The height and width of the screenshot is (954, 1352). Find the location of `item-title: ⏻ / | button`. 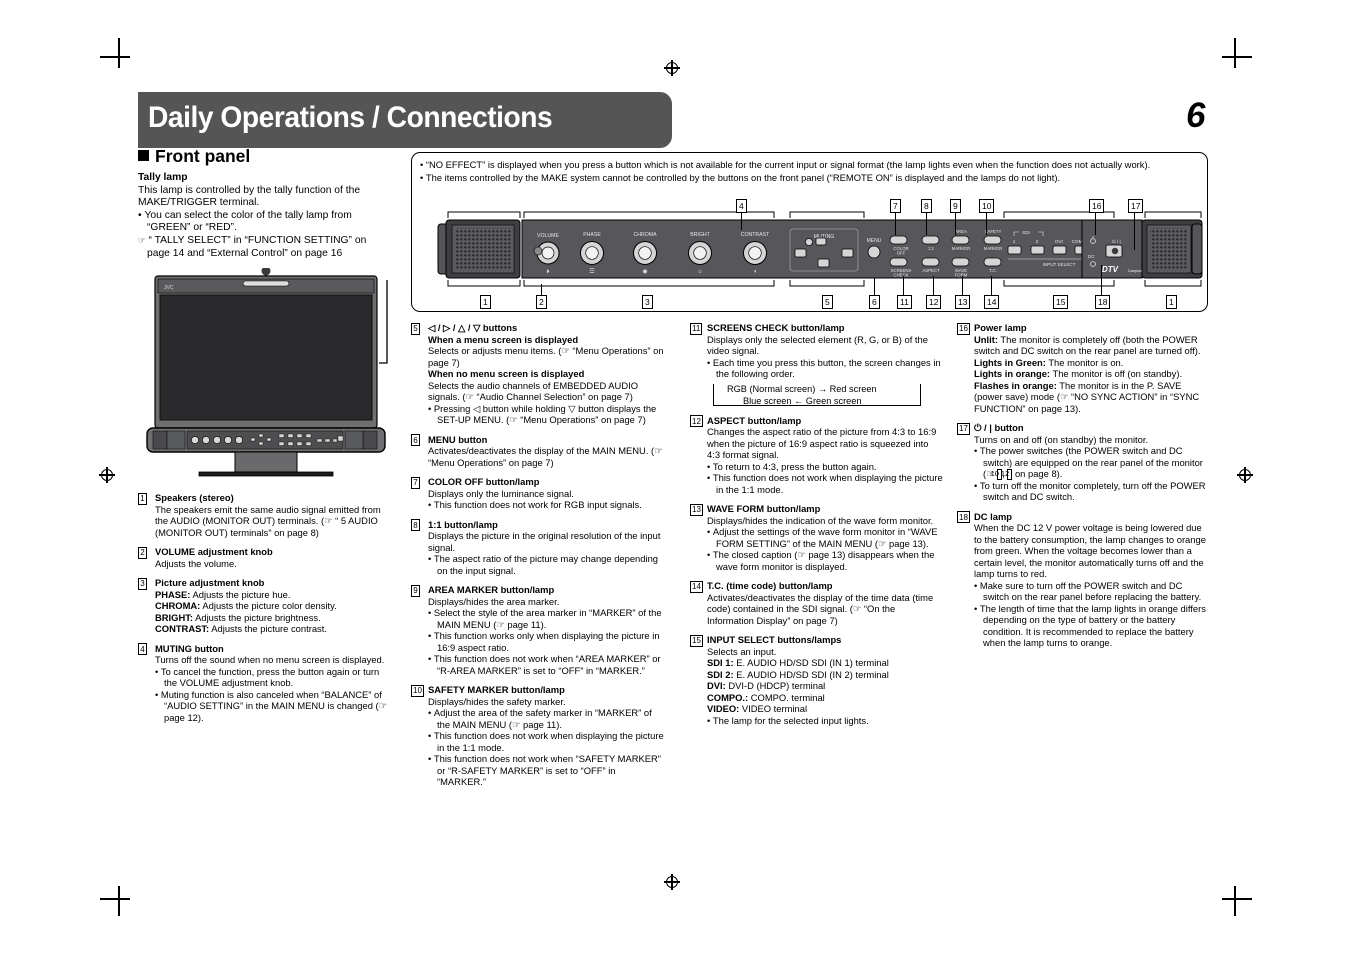

item-title: ⏻ / | button is located at coordinates (999, 427).